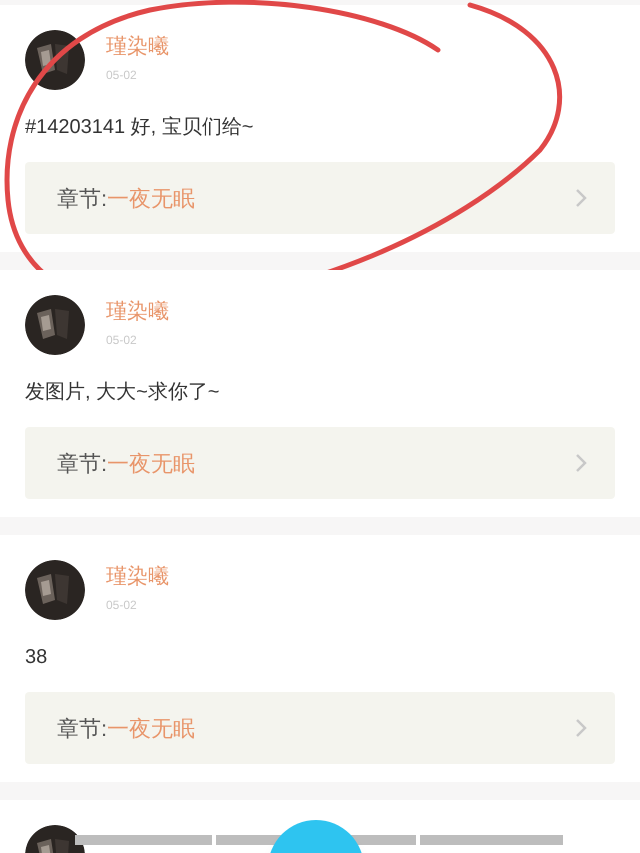  What do you see at coordinates (36, 657) in the screenshot?
I see `comment-text: 38` at bounding box center [36, 657].